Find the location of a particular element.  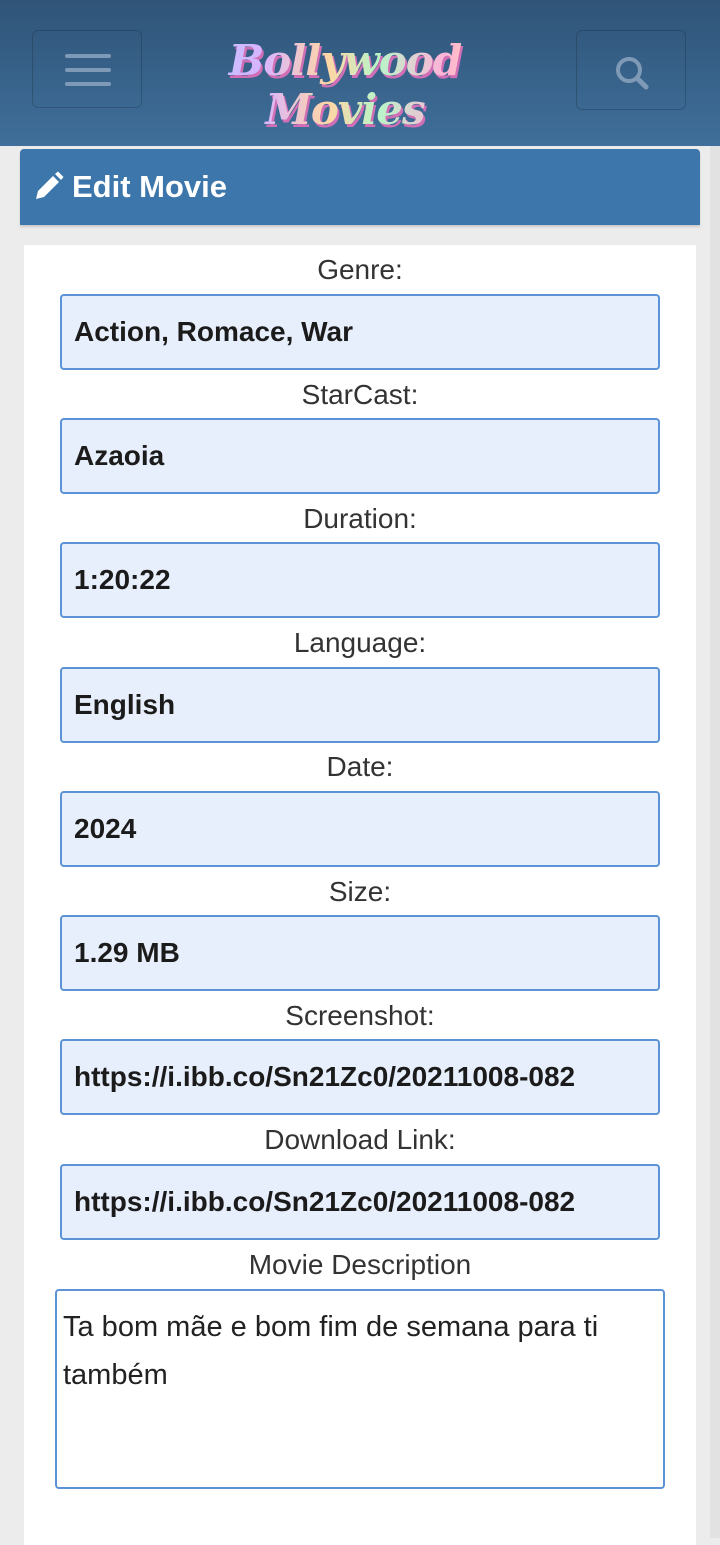

starcast-input is located at coordinates (360, 456).